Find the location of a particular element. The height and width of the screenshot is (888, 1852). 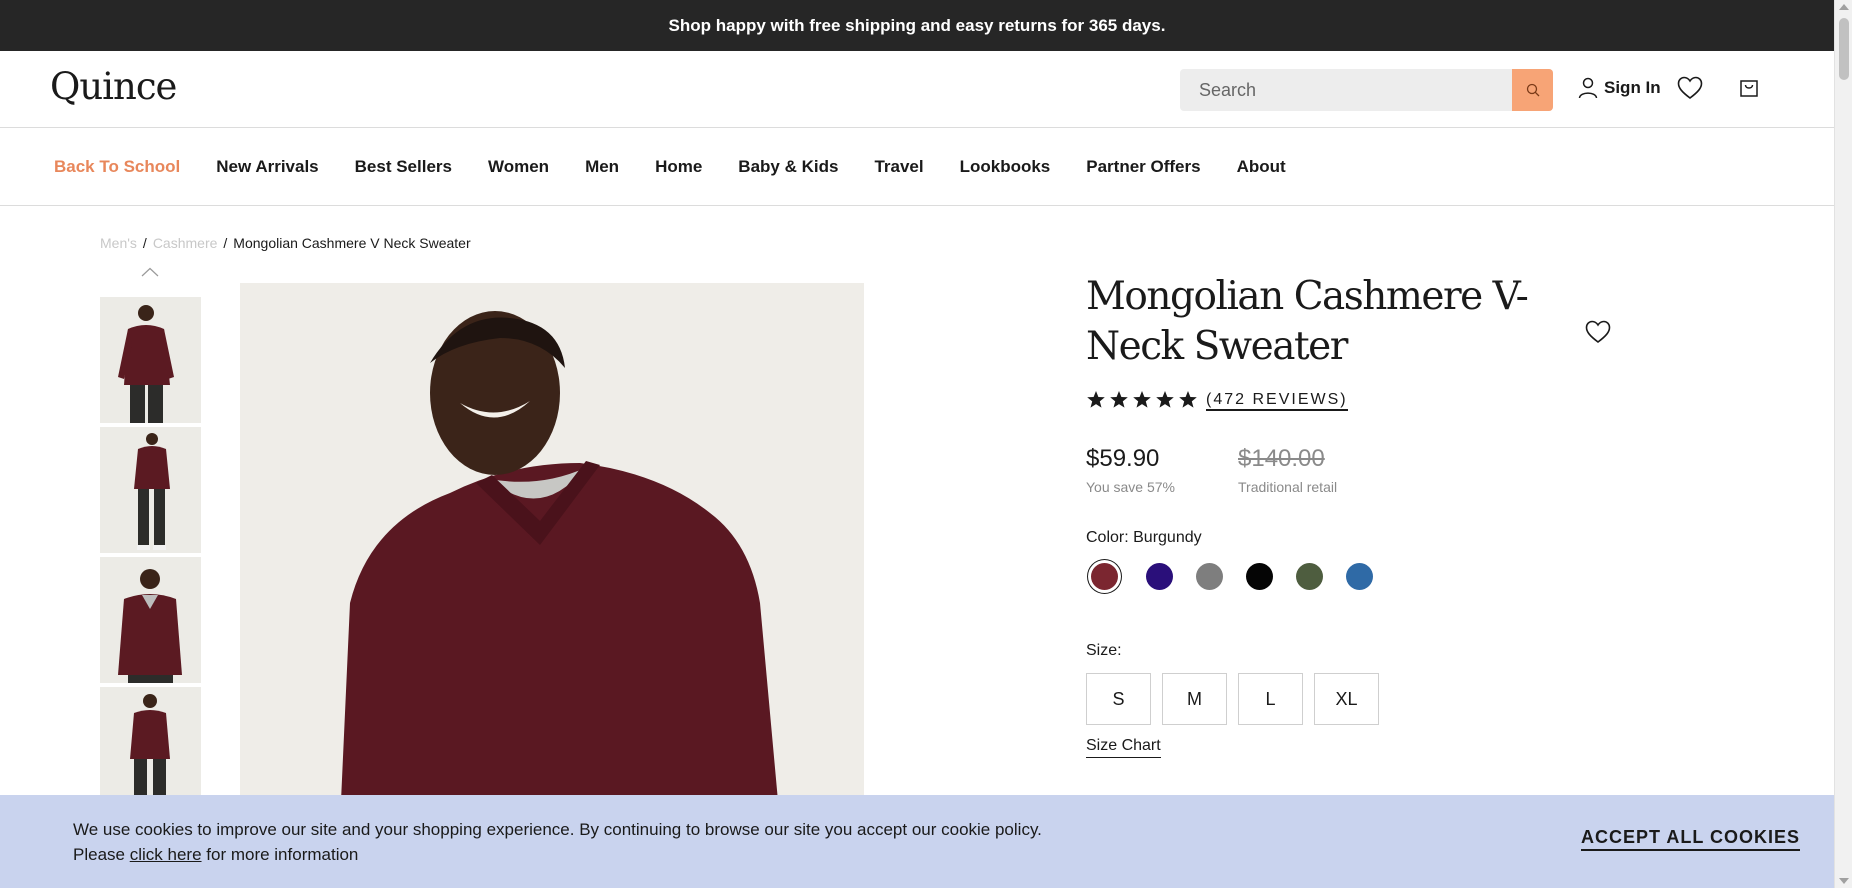

star-rating is located at coordinates (1142, 399).